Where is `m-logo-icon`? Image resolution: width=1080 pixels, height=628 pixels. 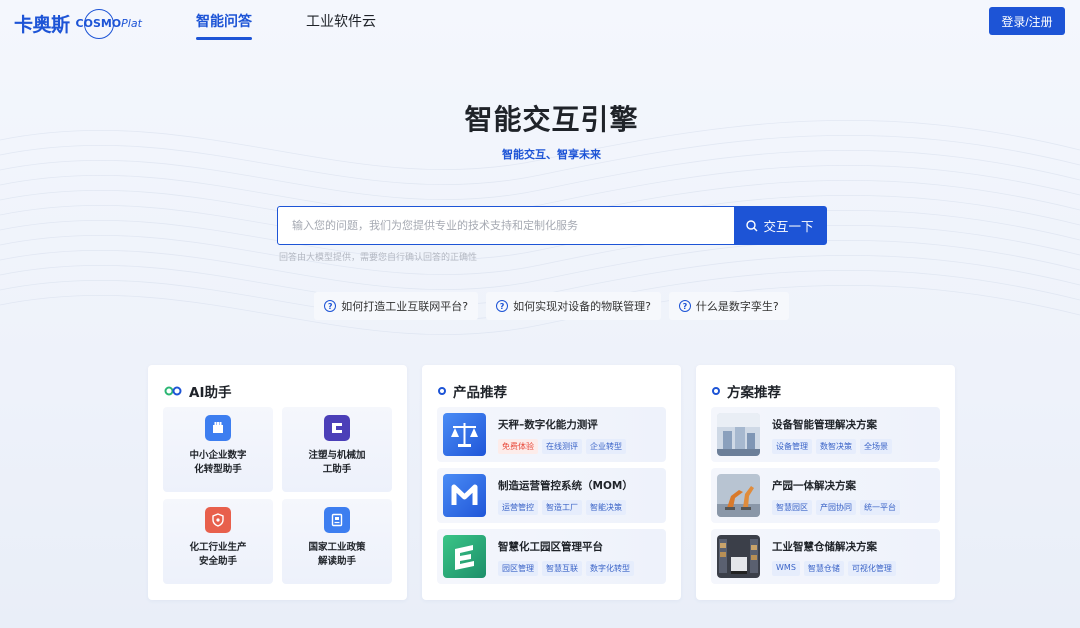
m-logo-icon is located at coordinates (464, 495).